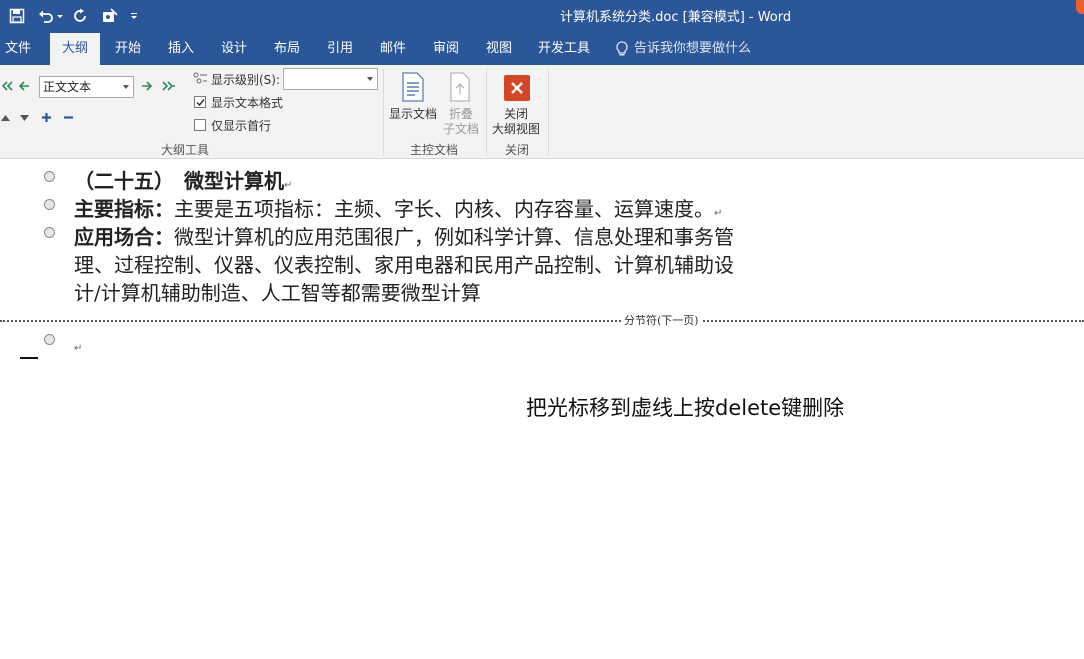 The width and height of the screenshot is (1084, 659). I want to click on text-cursor, so click(29, 358).